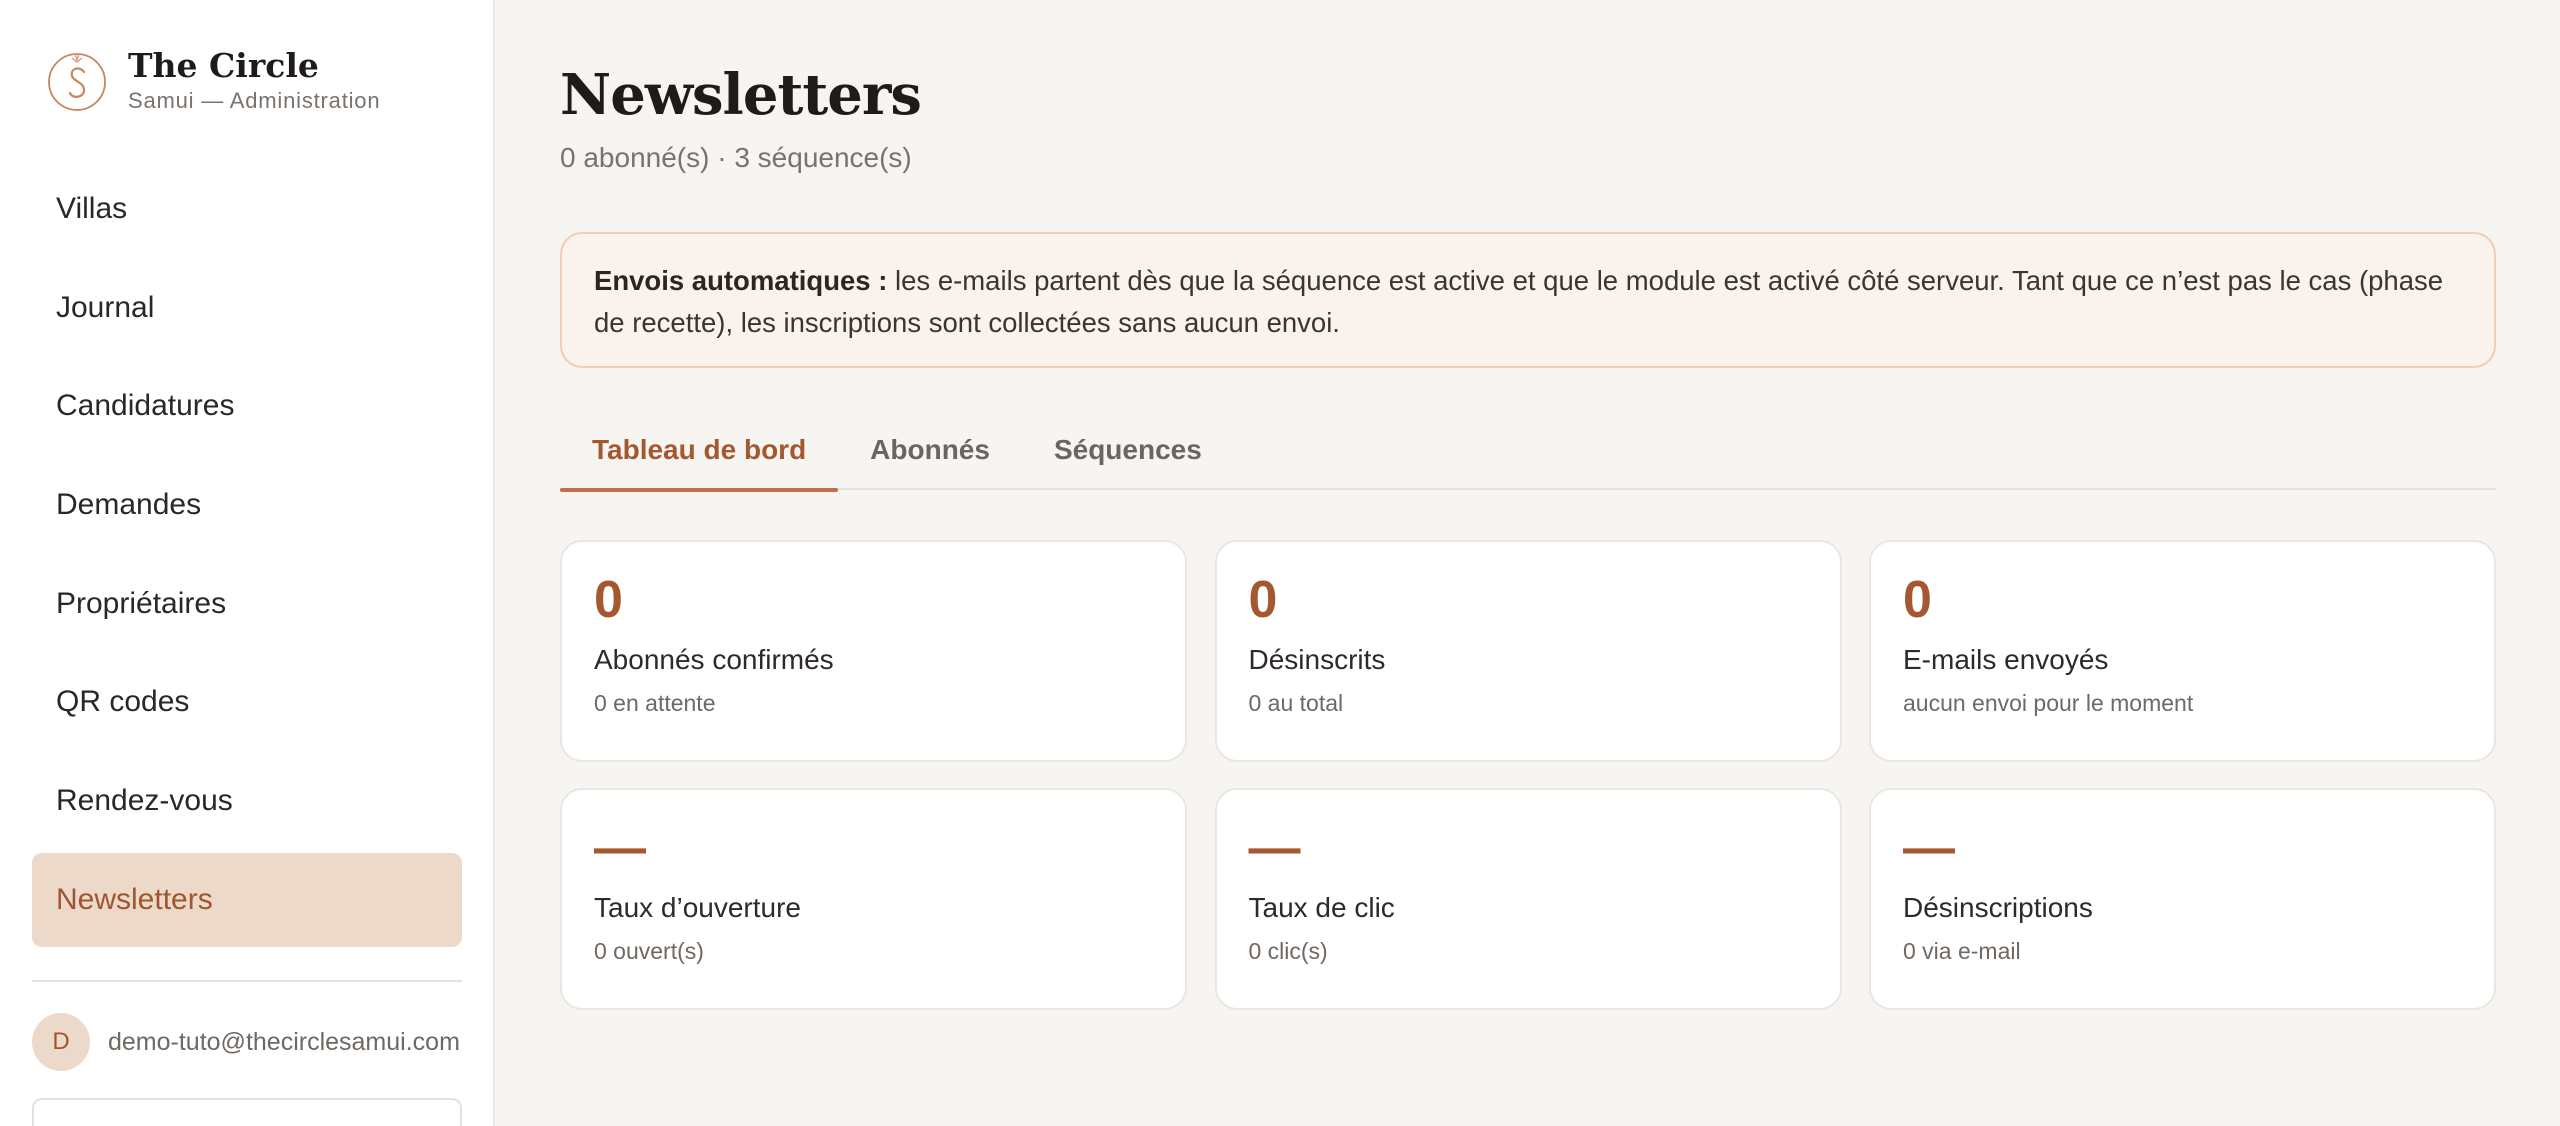 The image size is (2560, 1126). What do you see at coordinates (930, 450) in the screenshot?
I see `tab-abonnes: Abonnés` at bounding box center [930, 450].